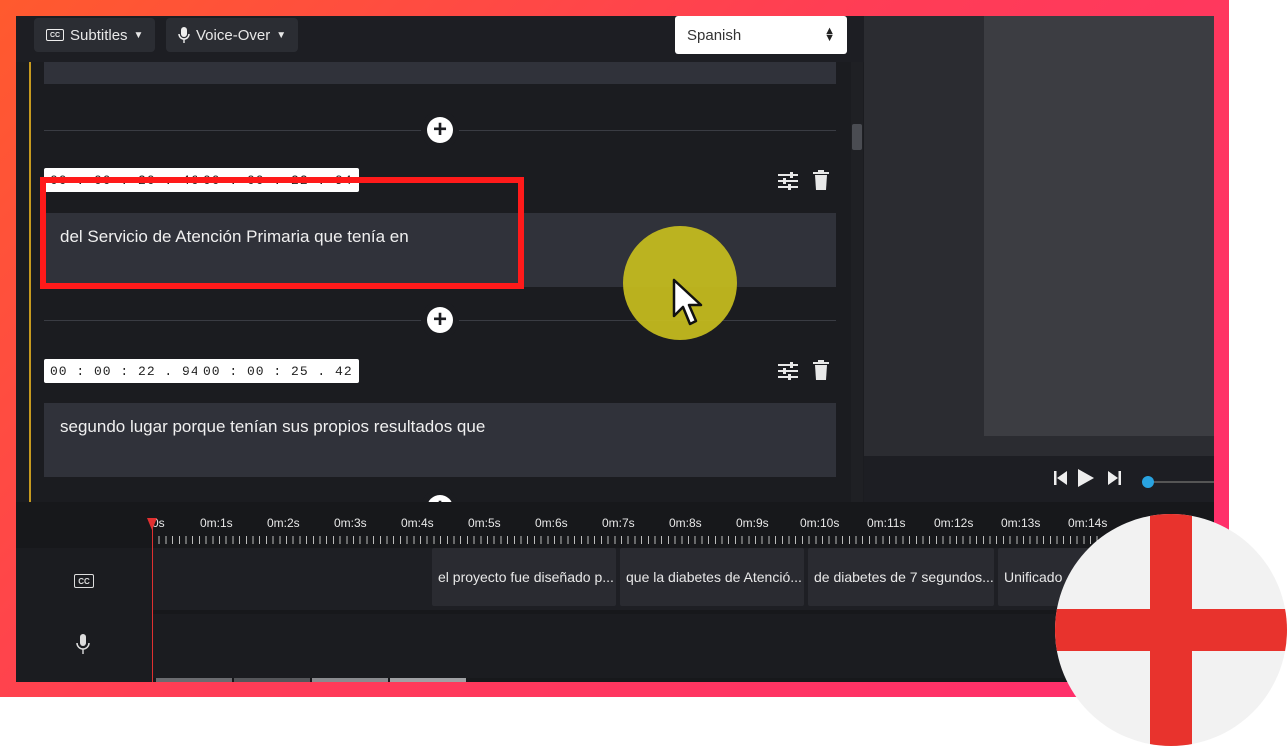 The height and width of the screenshot is (746, 1288). I want to click on timeline-ticks, so click(683, 540).